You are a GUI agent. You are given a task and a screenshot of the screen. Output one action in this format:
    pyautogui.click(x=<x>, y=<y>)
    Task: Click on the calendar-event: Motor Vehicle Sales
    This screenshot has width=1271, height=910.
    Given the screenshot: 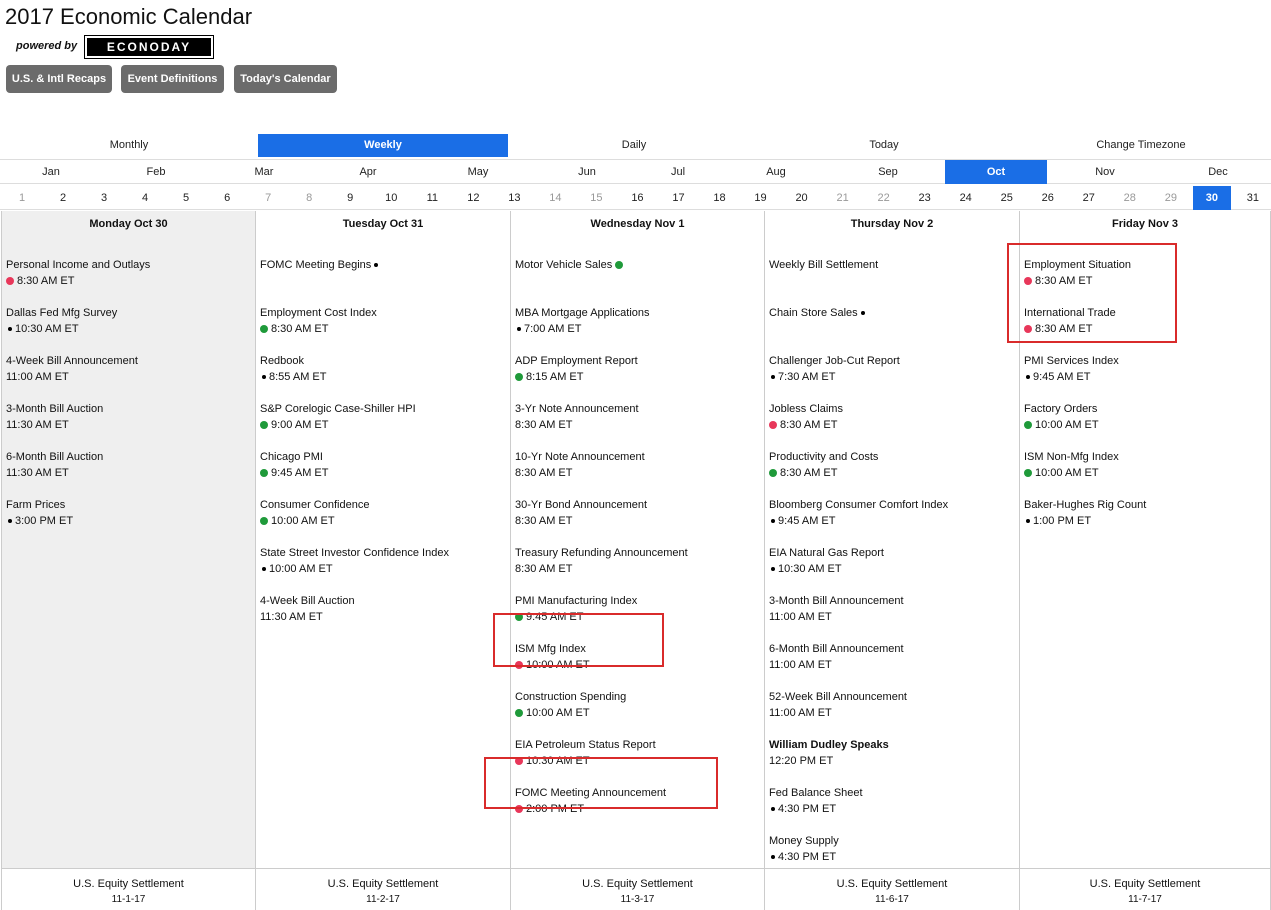 What is the action you would take?
    pyautogui.click(x=570, y=265)
    